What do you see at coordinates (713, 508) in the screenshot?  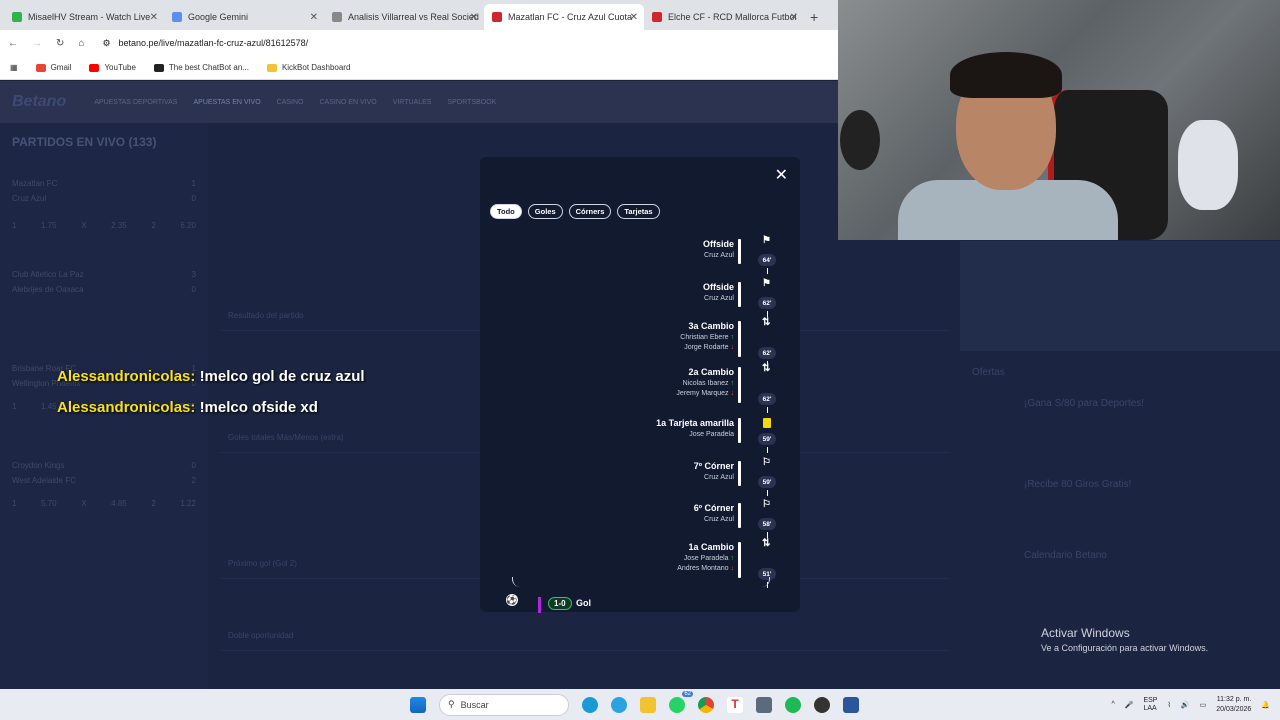 I see `event-title: 6º Córner` at bounding box center [713, 508].